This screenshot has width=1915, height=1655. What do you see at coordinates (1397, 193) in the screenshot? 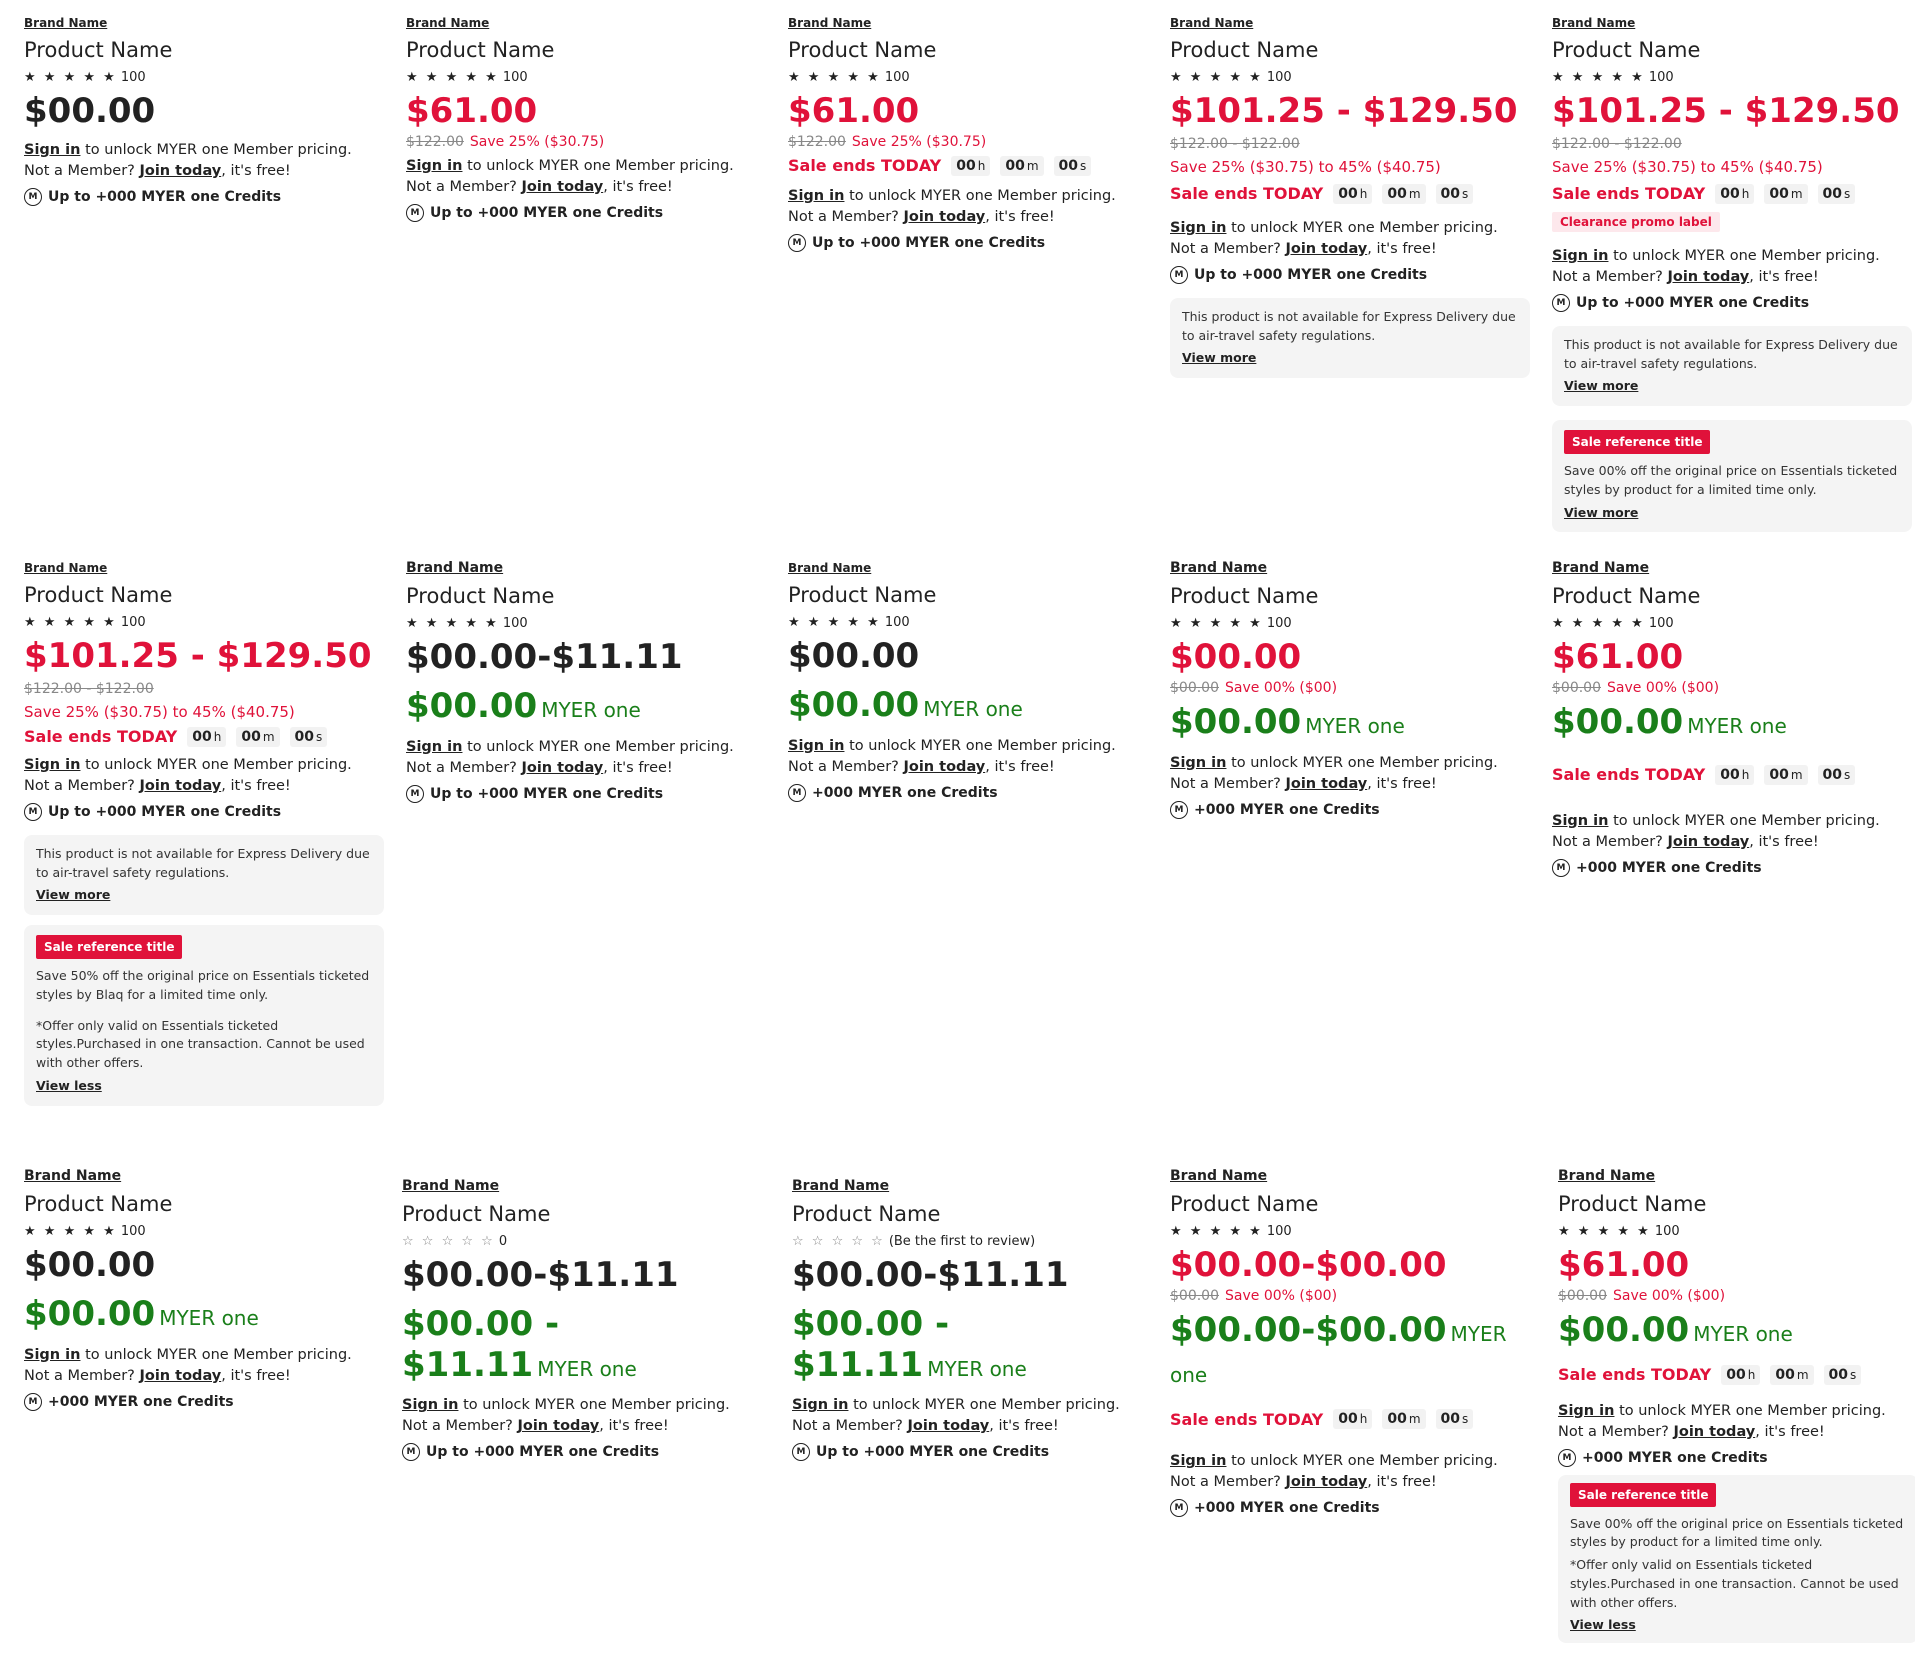
I see `timer-minutes-value: 00` at bounding box center [1397, 193].